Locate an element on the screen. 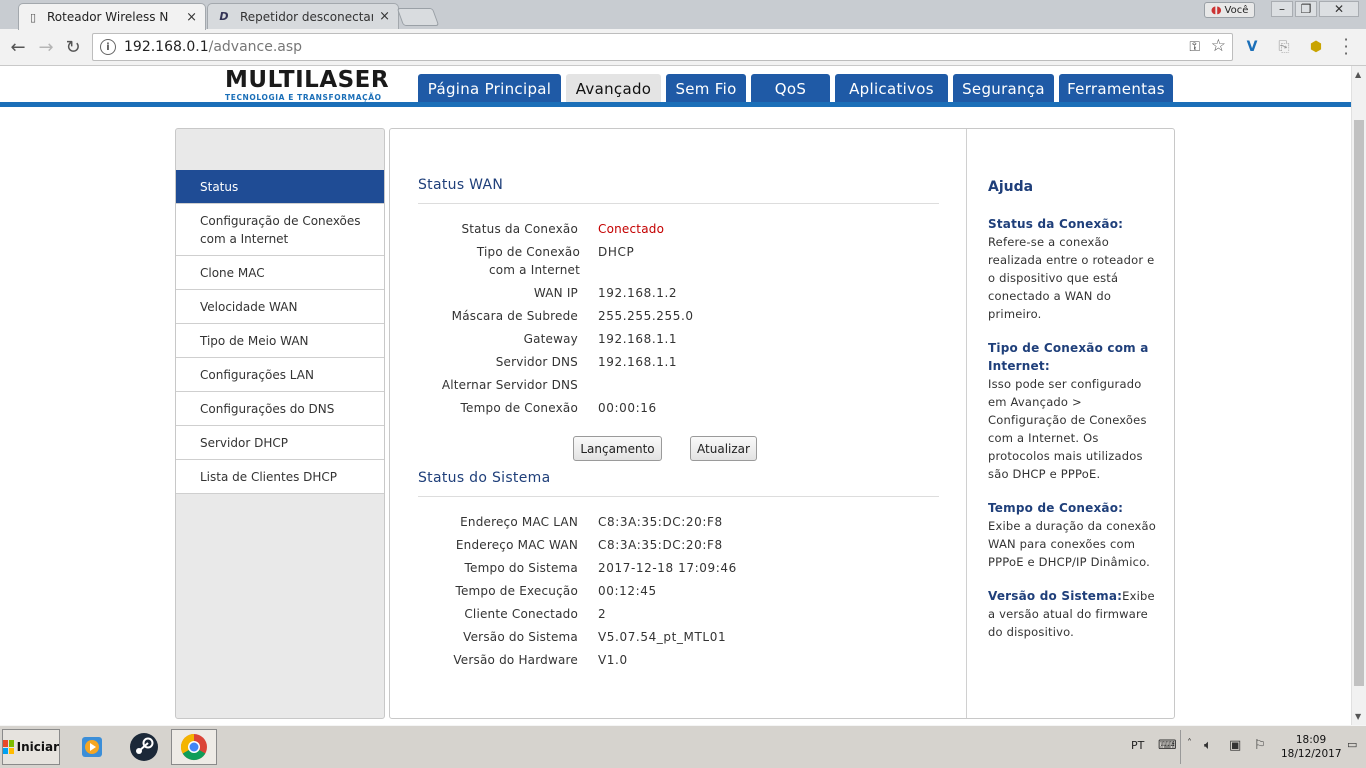 The image size is (1366, 768). nav-qos: QoS is located at coordinates (790, 89).